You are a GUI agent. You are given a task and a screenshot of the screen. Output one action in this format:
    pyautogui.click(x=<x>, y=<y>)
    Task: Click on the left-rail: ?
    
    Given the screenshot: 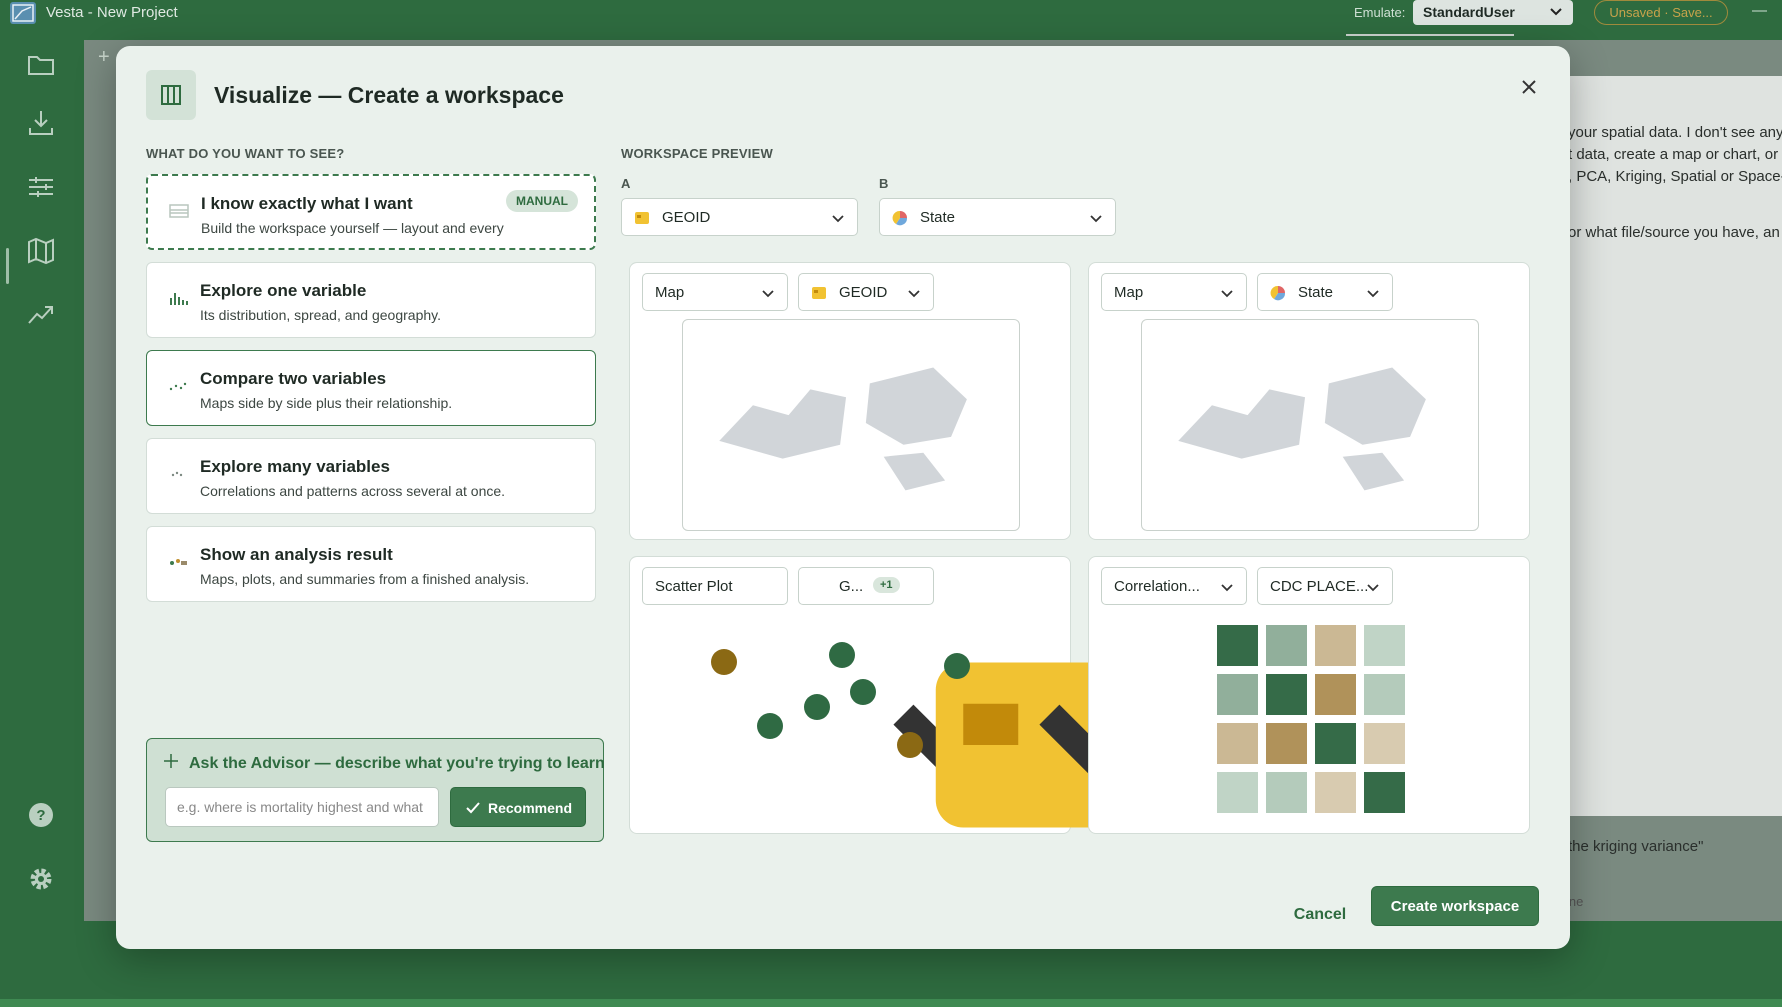 What is the action you would take?
    pyautogui.click(x=42, y=473)
    